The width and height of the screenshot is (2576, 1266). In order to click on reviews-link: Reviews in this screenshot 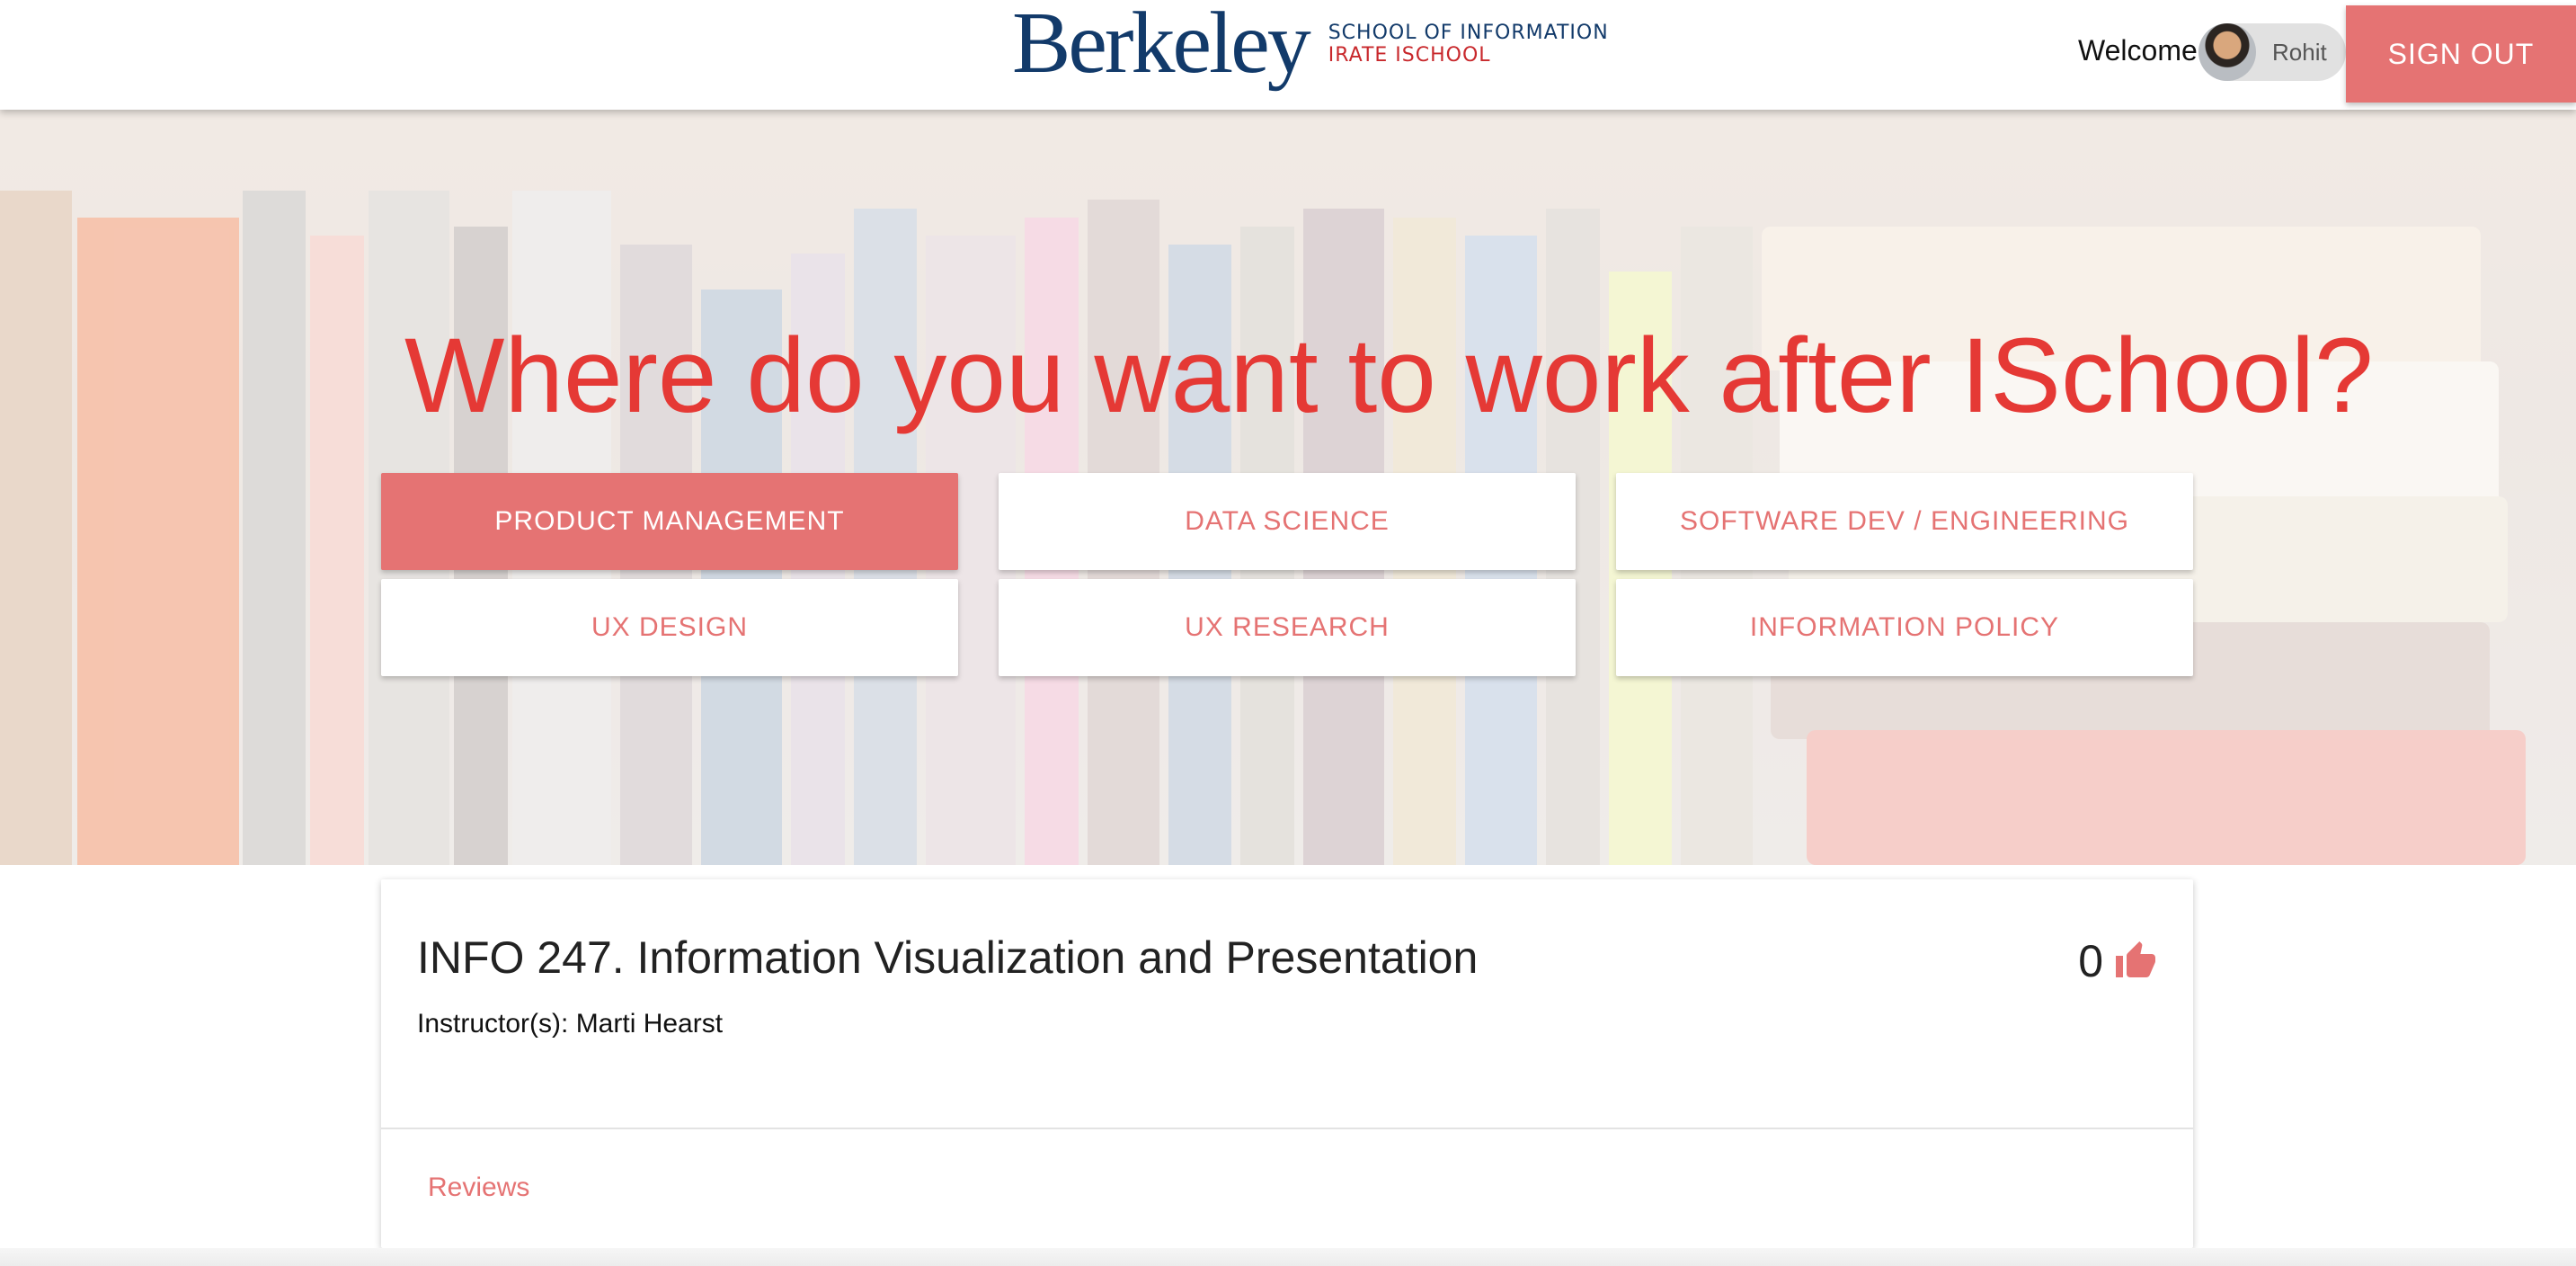, I will do `click(478, 1187)`.